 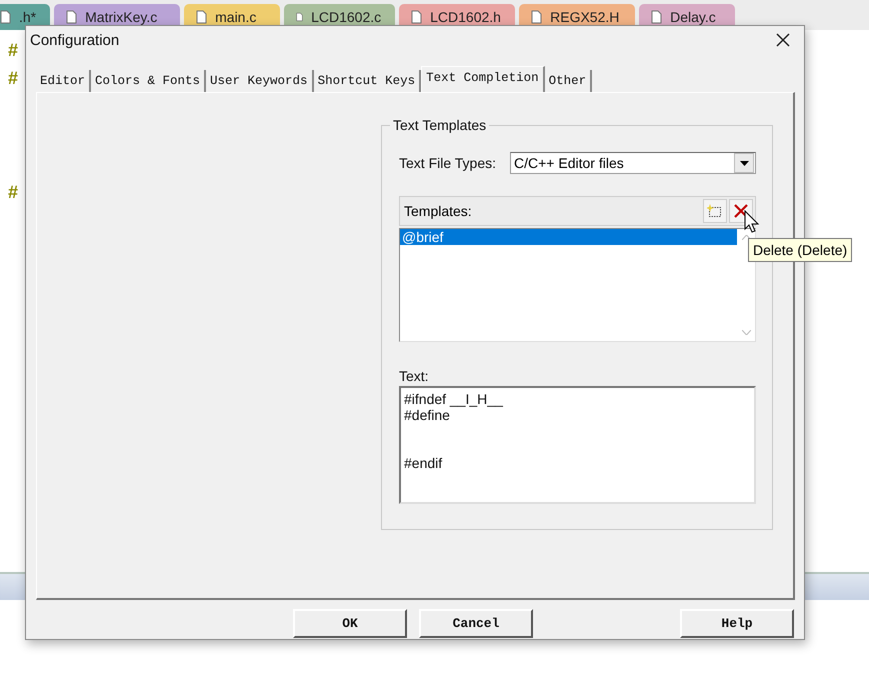 I want to click on template-item: @brief, so click(x=568, y=237).